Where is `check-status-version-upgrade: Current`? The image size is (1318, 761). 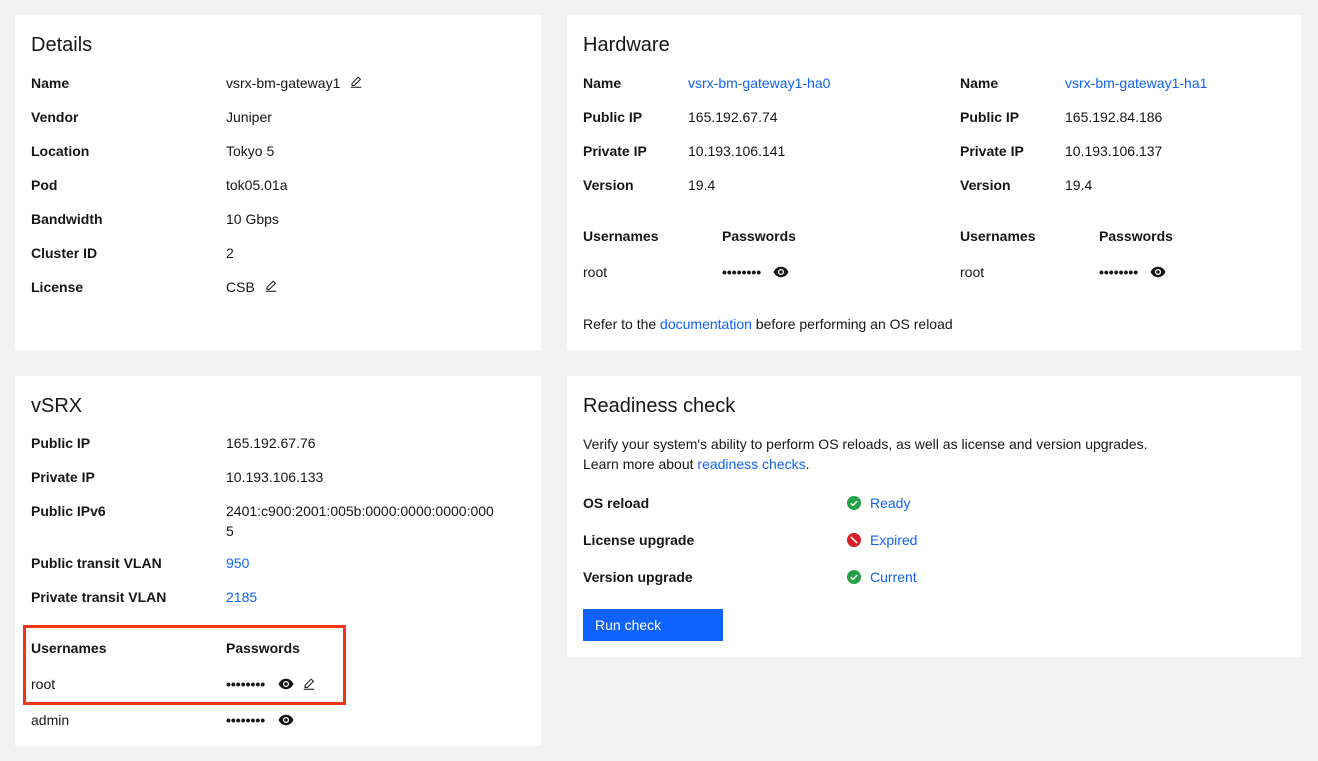 check-status-version-upgrade: Current is located at coordinates (893, 577).